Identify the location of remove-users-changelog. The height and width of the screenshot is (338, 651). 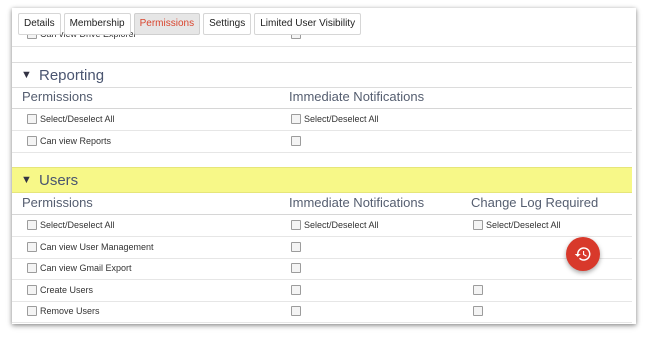
(479, 311).